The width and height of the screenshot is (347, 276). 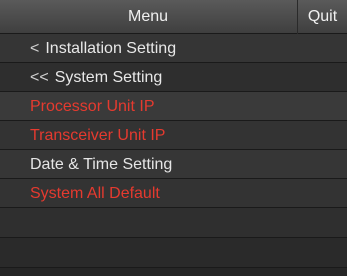 I want to click on menu-item-label: Date & Time Setting, so click(x=101, y=164).